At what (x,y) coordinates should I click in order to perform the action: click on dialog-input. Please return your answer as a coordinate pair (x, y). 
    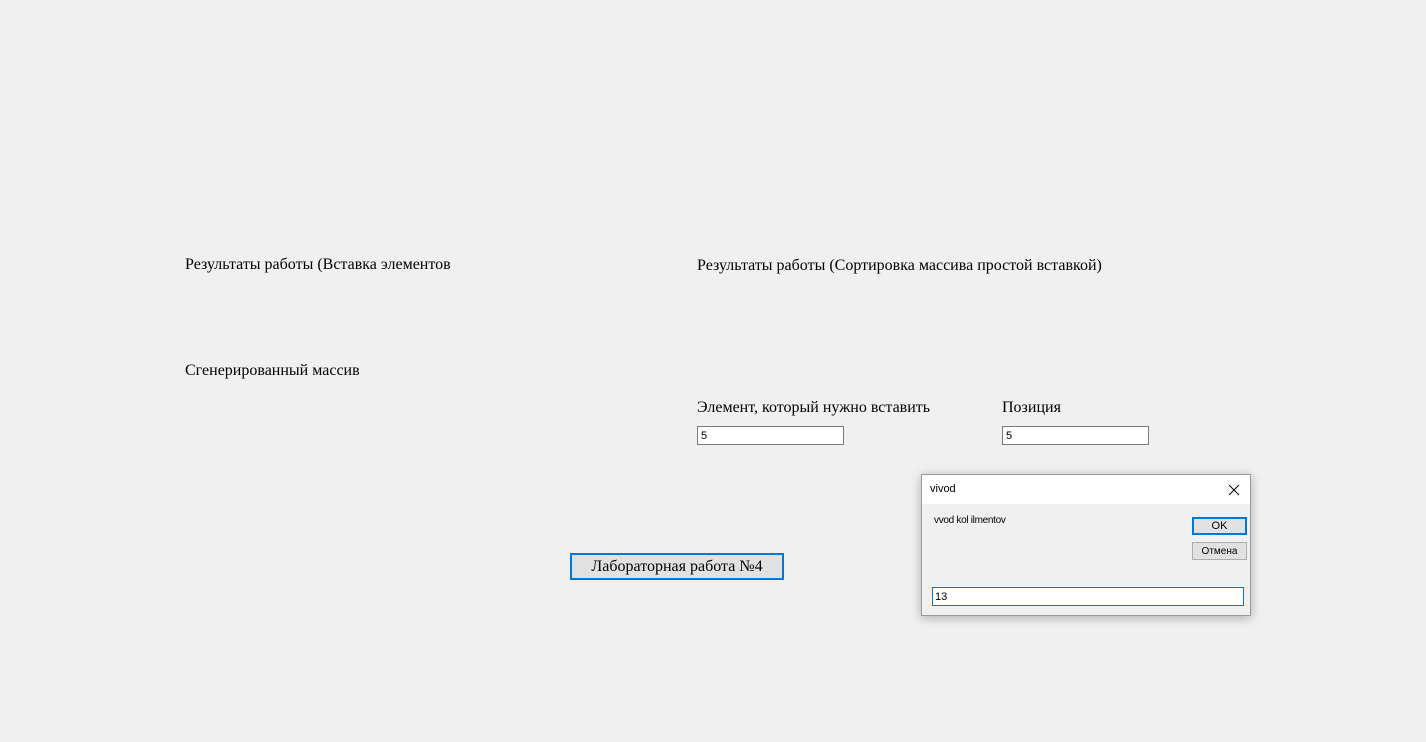
    Looking at the image, I should click on (1088, 596).